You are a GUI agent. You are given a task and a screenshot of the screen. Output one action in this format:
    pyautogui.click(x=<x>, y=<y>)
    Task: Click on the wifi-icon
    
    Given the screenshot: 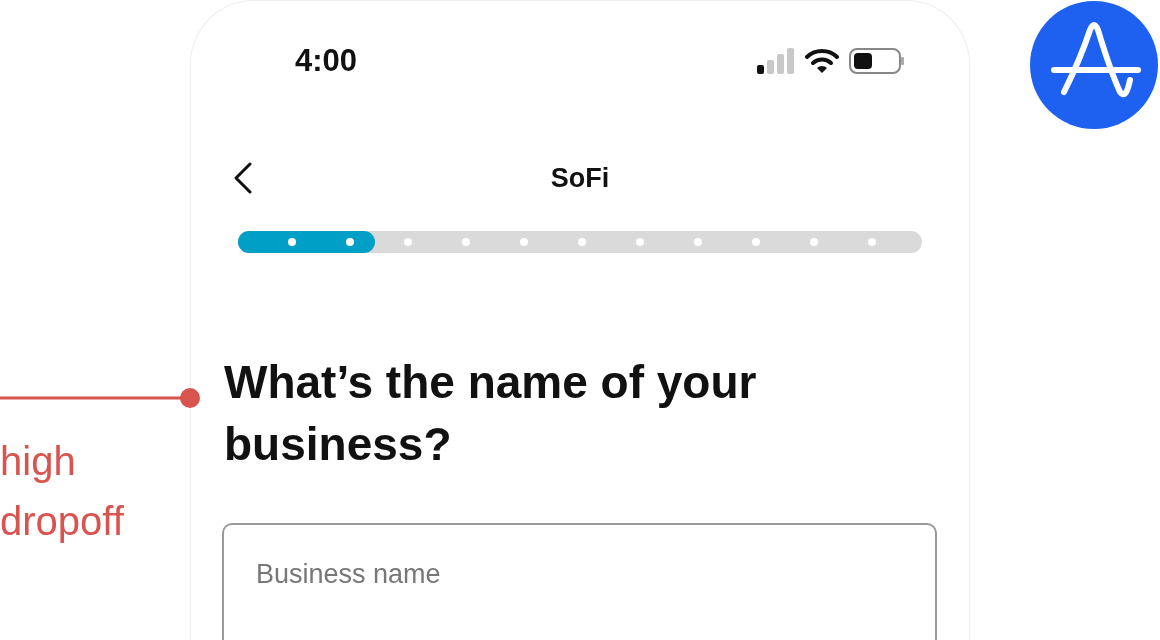 What is the action you would take?
    pyautogui.click(x=822, y=61)
    